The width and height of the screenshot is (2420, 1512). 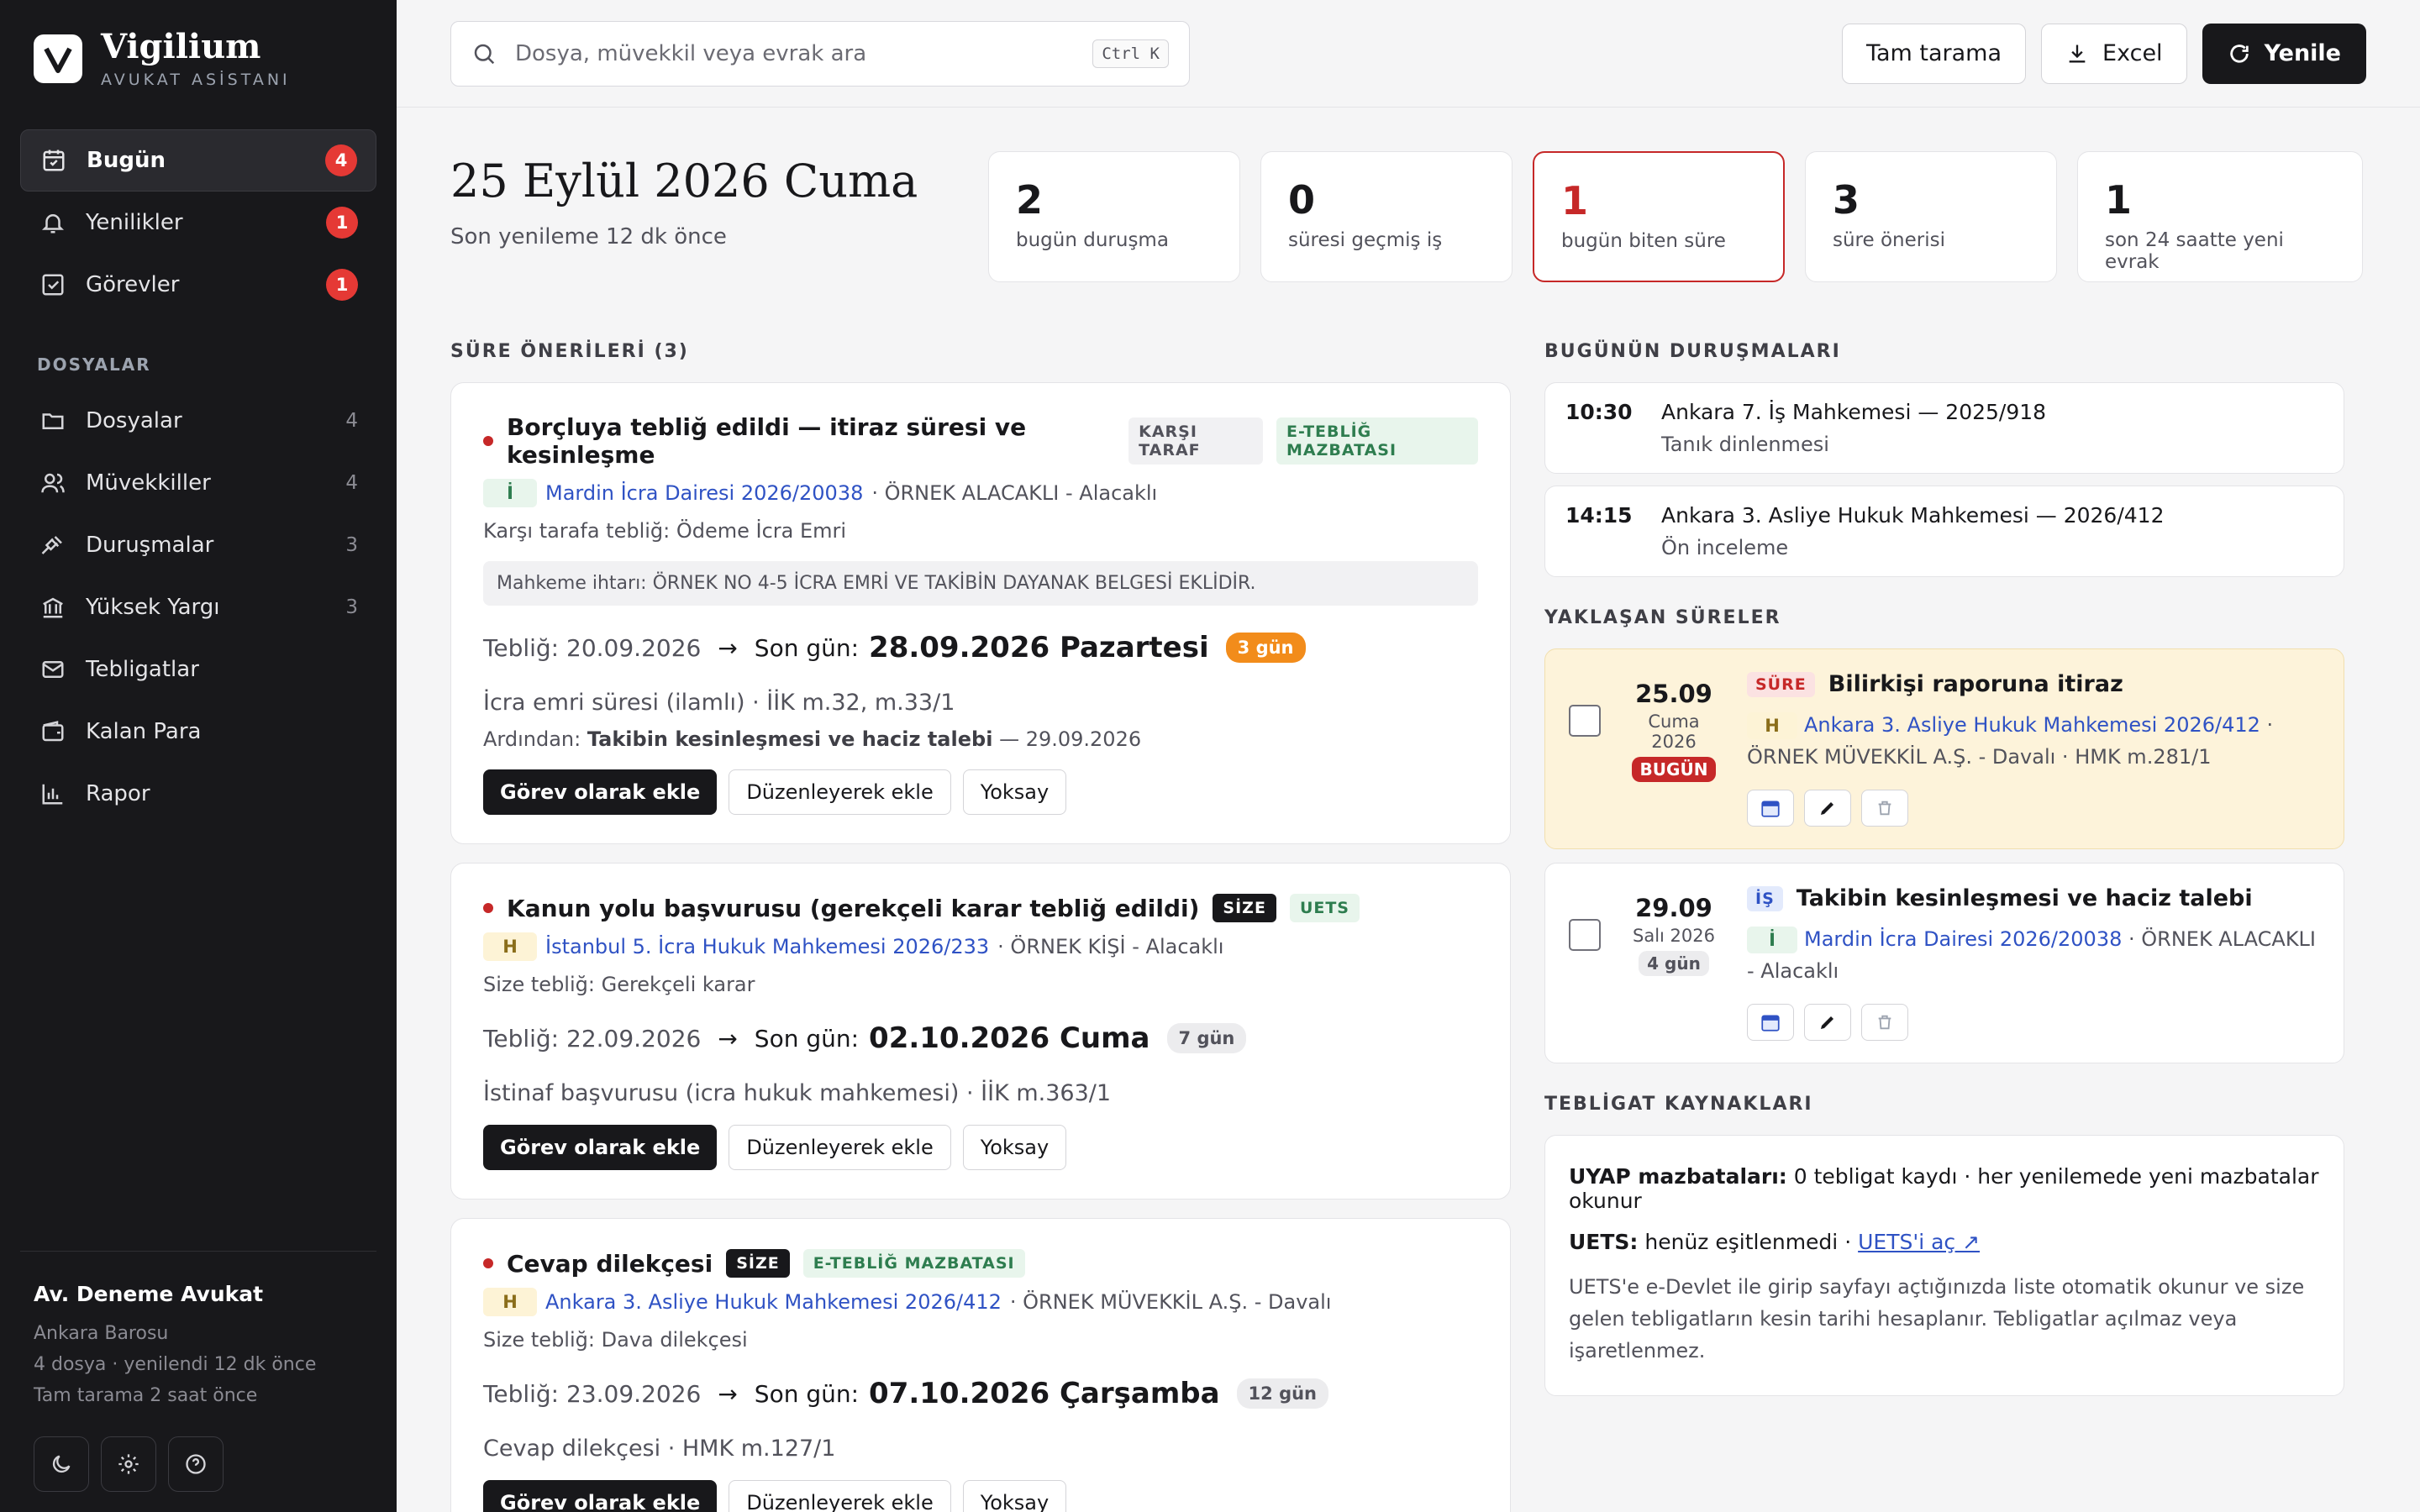 I want to click on sidebar-item-count: 3, so click(x=352, y=607).